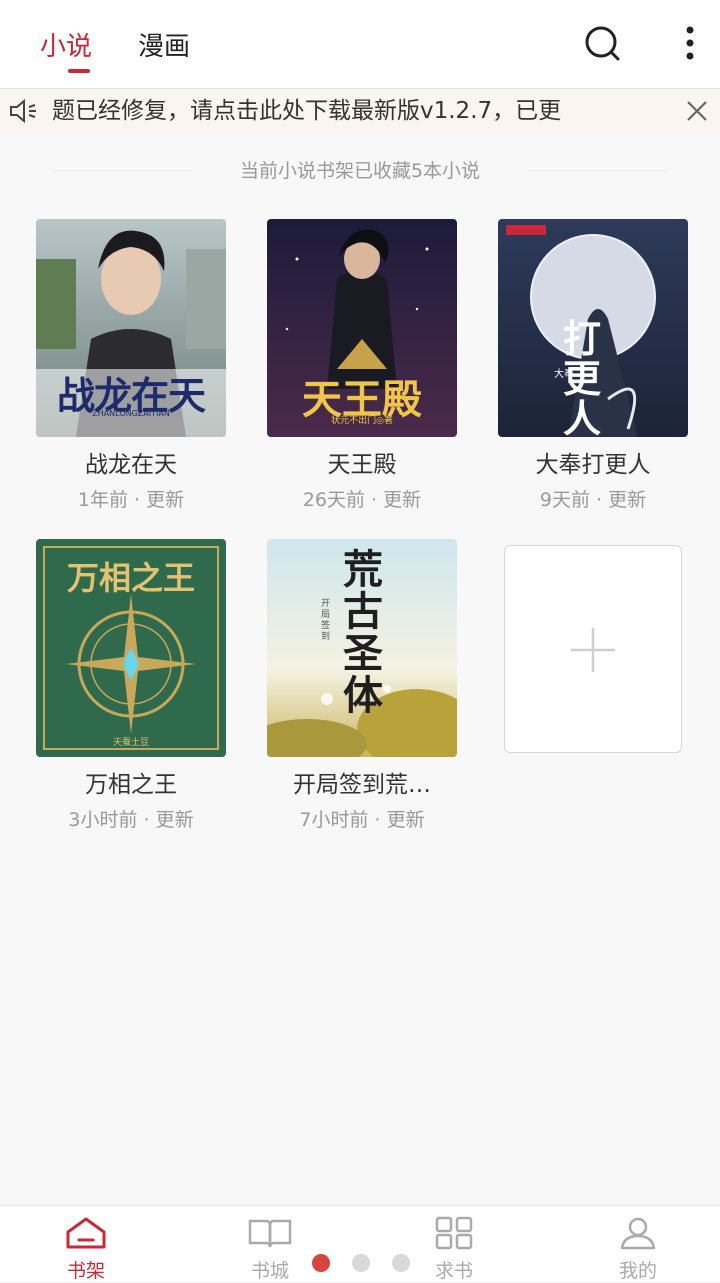  Describe the element at coordinates (362, 820) in the screenshot. I see `book-update-time: 7小时前 · 更新` at that location.